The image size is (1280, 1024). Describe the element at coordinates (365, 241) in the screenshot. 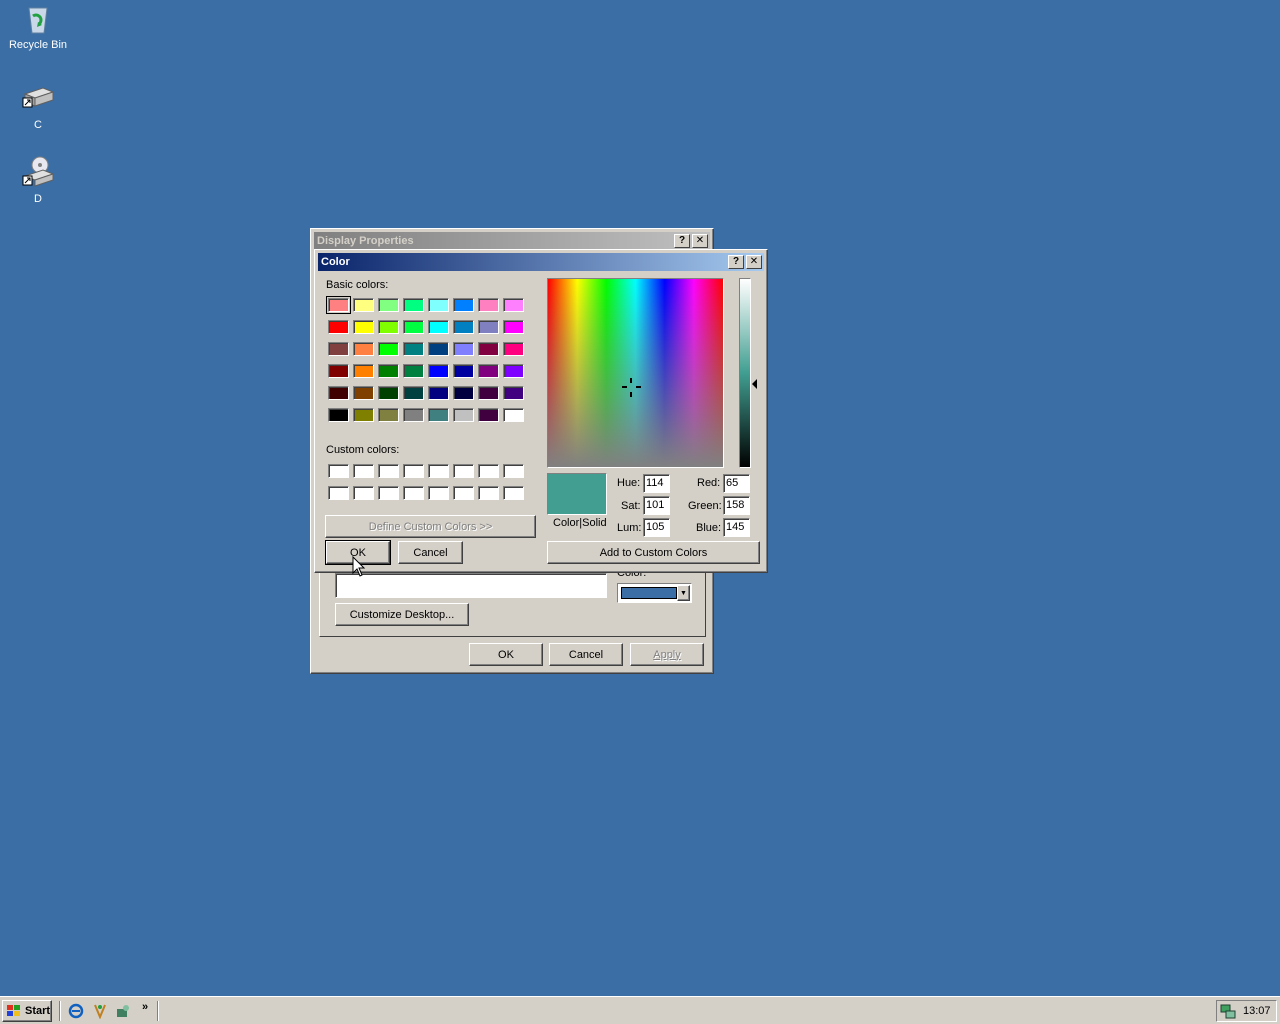

I see `window-title: Display Properties` at that location.